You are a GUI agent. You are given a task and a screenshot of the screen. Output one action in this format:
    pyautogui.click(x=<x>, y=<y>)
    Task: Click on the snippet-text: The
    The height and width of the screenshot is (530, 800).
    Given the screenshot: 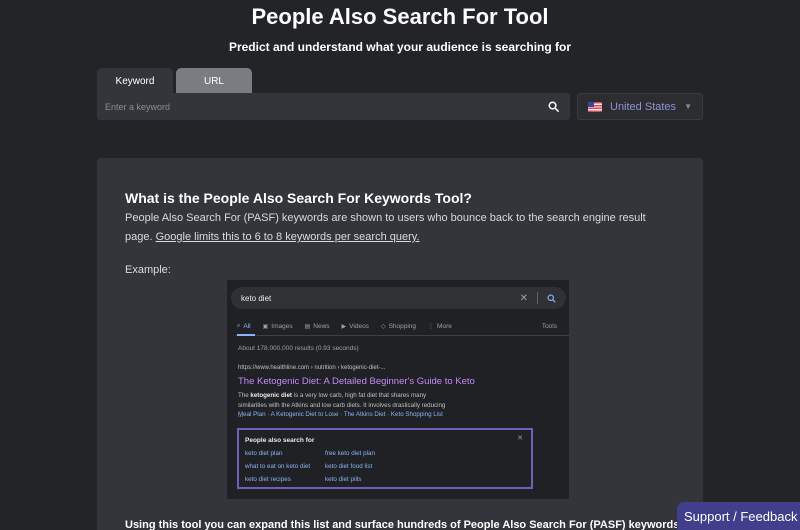 What is the action you would take?
    pyautogui.click(x=244, y=395)
    